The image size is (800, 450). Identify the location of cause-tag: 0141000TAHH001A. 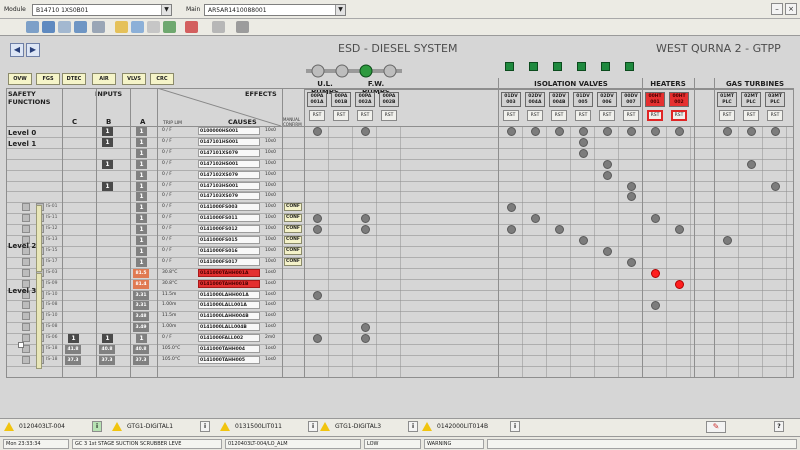
(229, 273).